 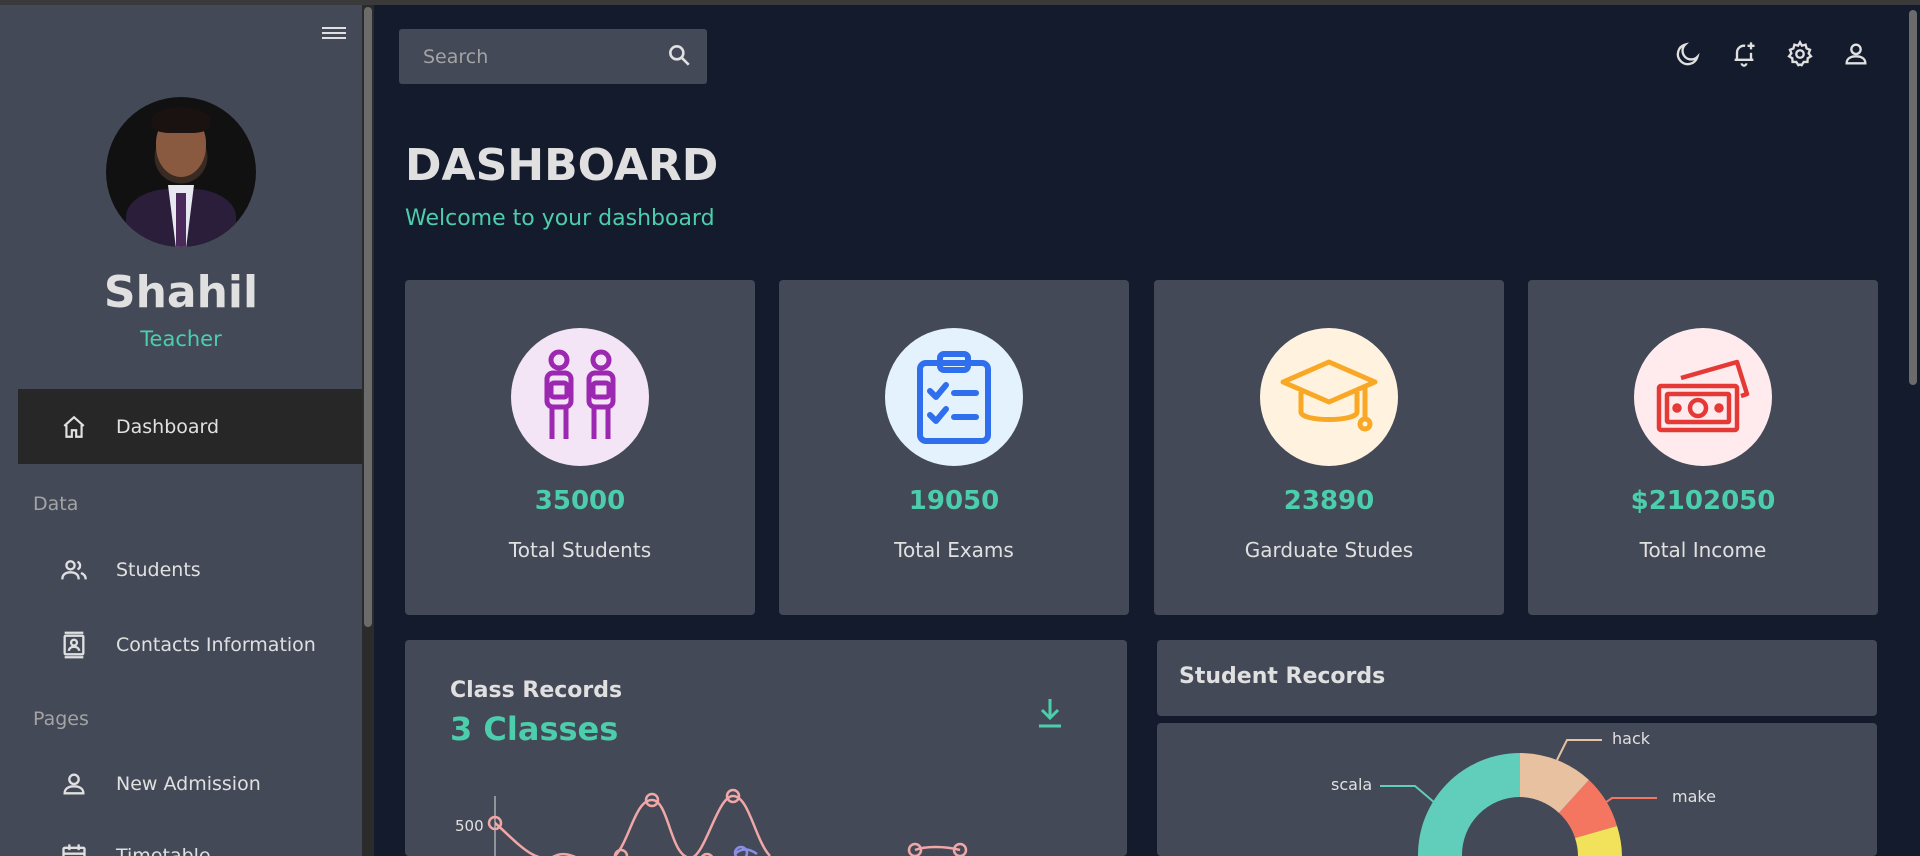 I want to click on sidebar-item-timetable: Timetable, so click(x=190, y=837).